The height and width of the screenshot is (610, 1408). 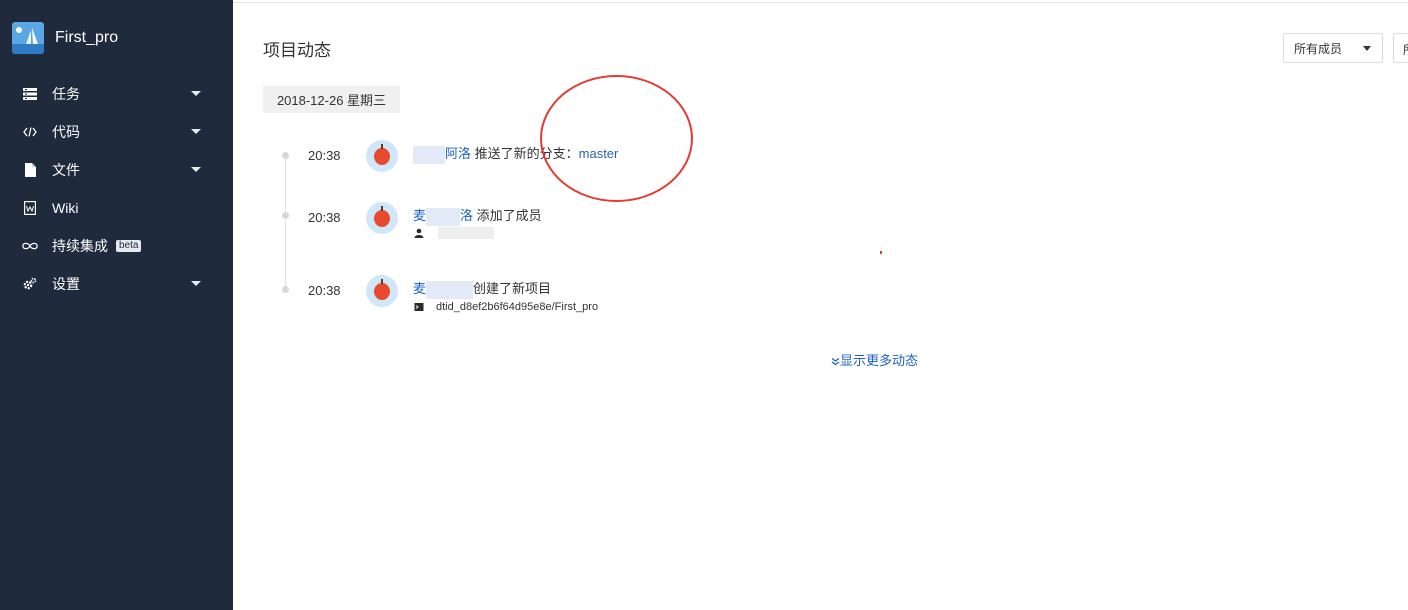 I want to click on member-filter-label: 所有成员, so click(x=1318, y=48).